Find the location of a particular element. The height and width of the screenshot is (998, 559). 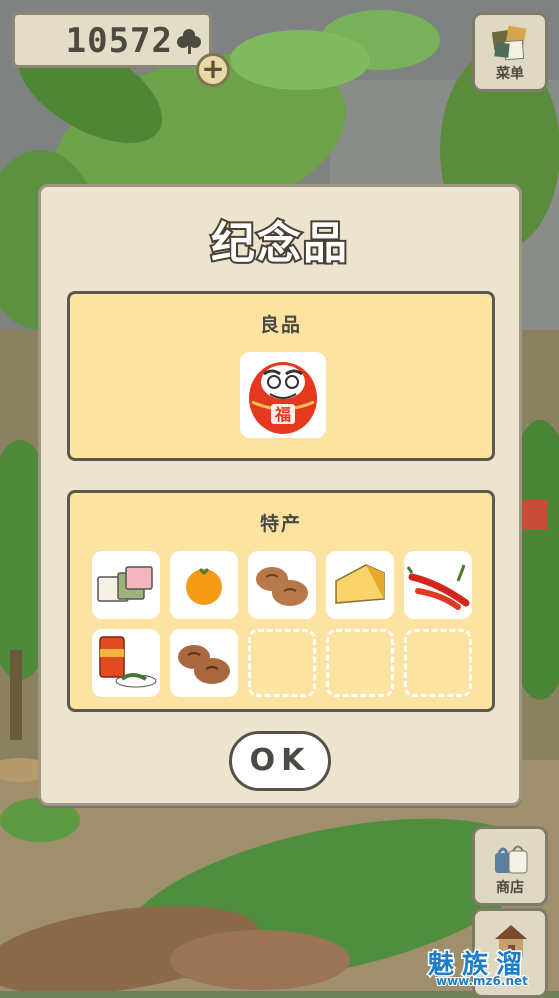

item-slot-buns is located at coordinates (282, 585).